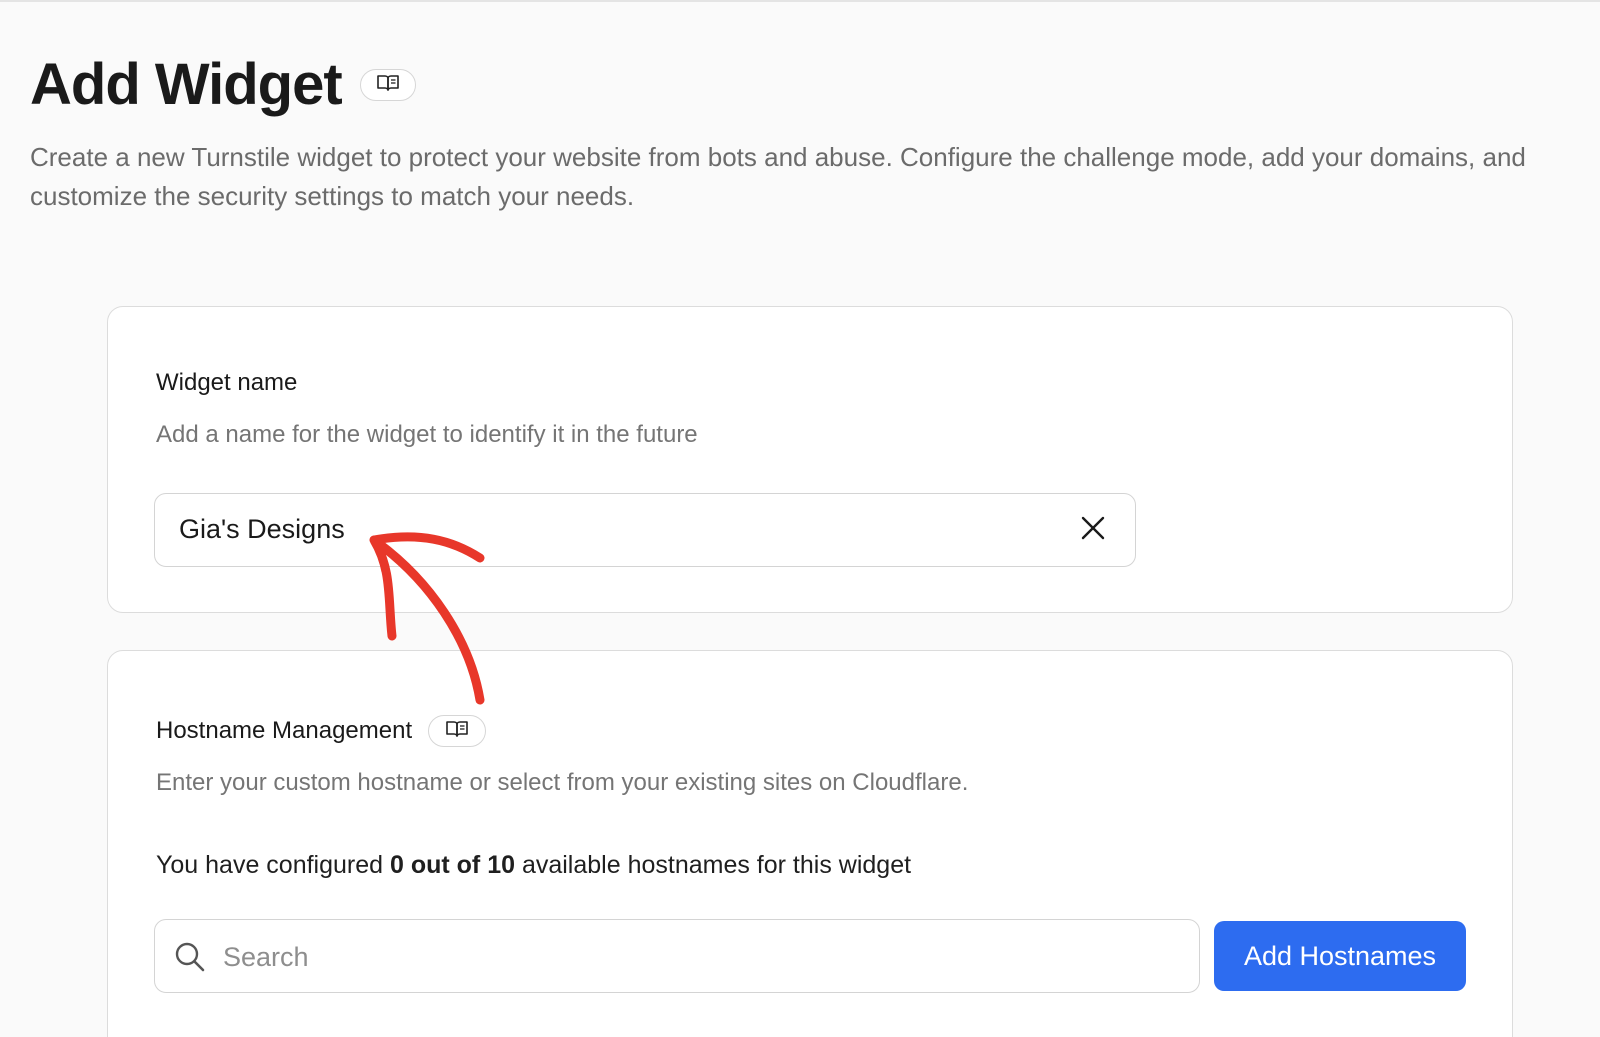  I want to click on widget-name-label: Widget name, so click(227, 382).